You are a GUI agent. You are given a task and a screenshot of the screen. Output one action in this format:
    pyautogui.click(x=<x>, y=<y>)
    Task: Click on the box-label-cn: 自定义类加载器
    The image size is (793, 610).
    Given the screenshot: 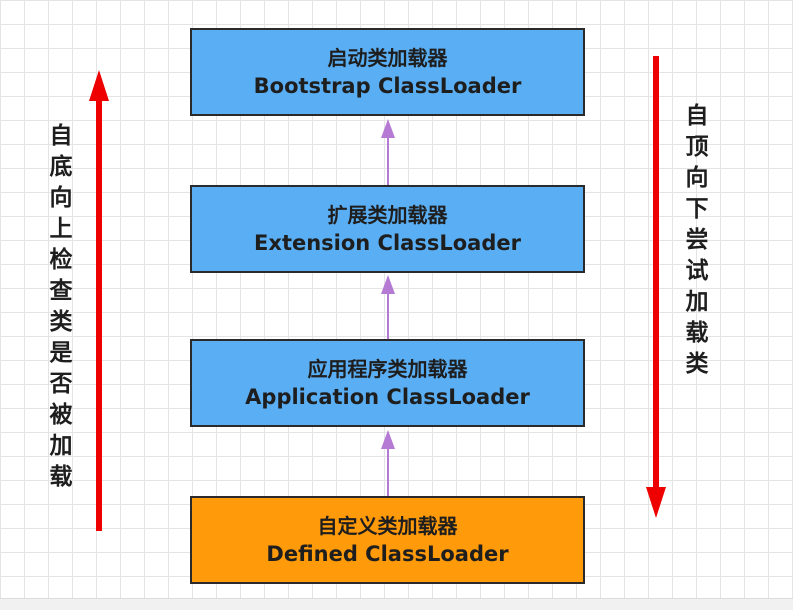 What is the action you would take?
    pyautogui.click(x=387, y=526)
    